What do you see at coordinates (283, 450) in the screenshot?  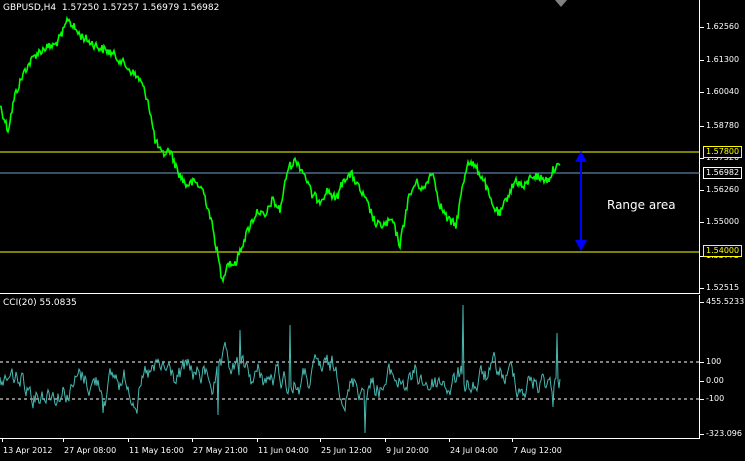 I see `time-axis-label: 11 Jun 04:00` at bounding box center [283, 450].